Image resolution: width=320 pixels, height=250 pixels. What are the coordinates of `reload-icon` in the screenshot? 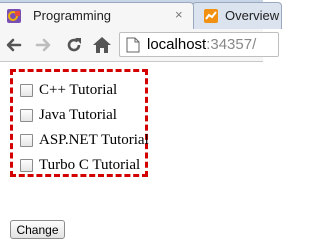 It's located at (74, 45).